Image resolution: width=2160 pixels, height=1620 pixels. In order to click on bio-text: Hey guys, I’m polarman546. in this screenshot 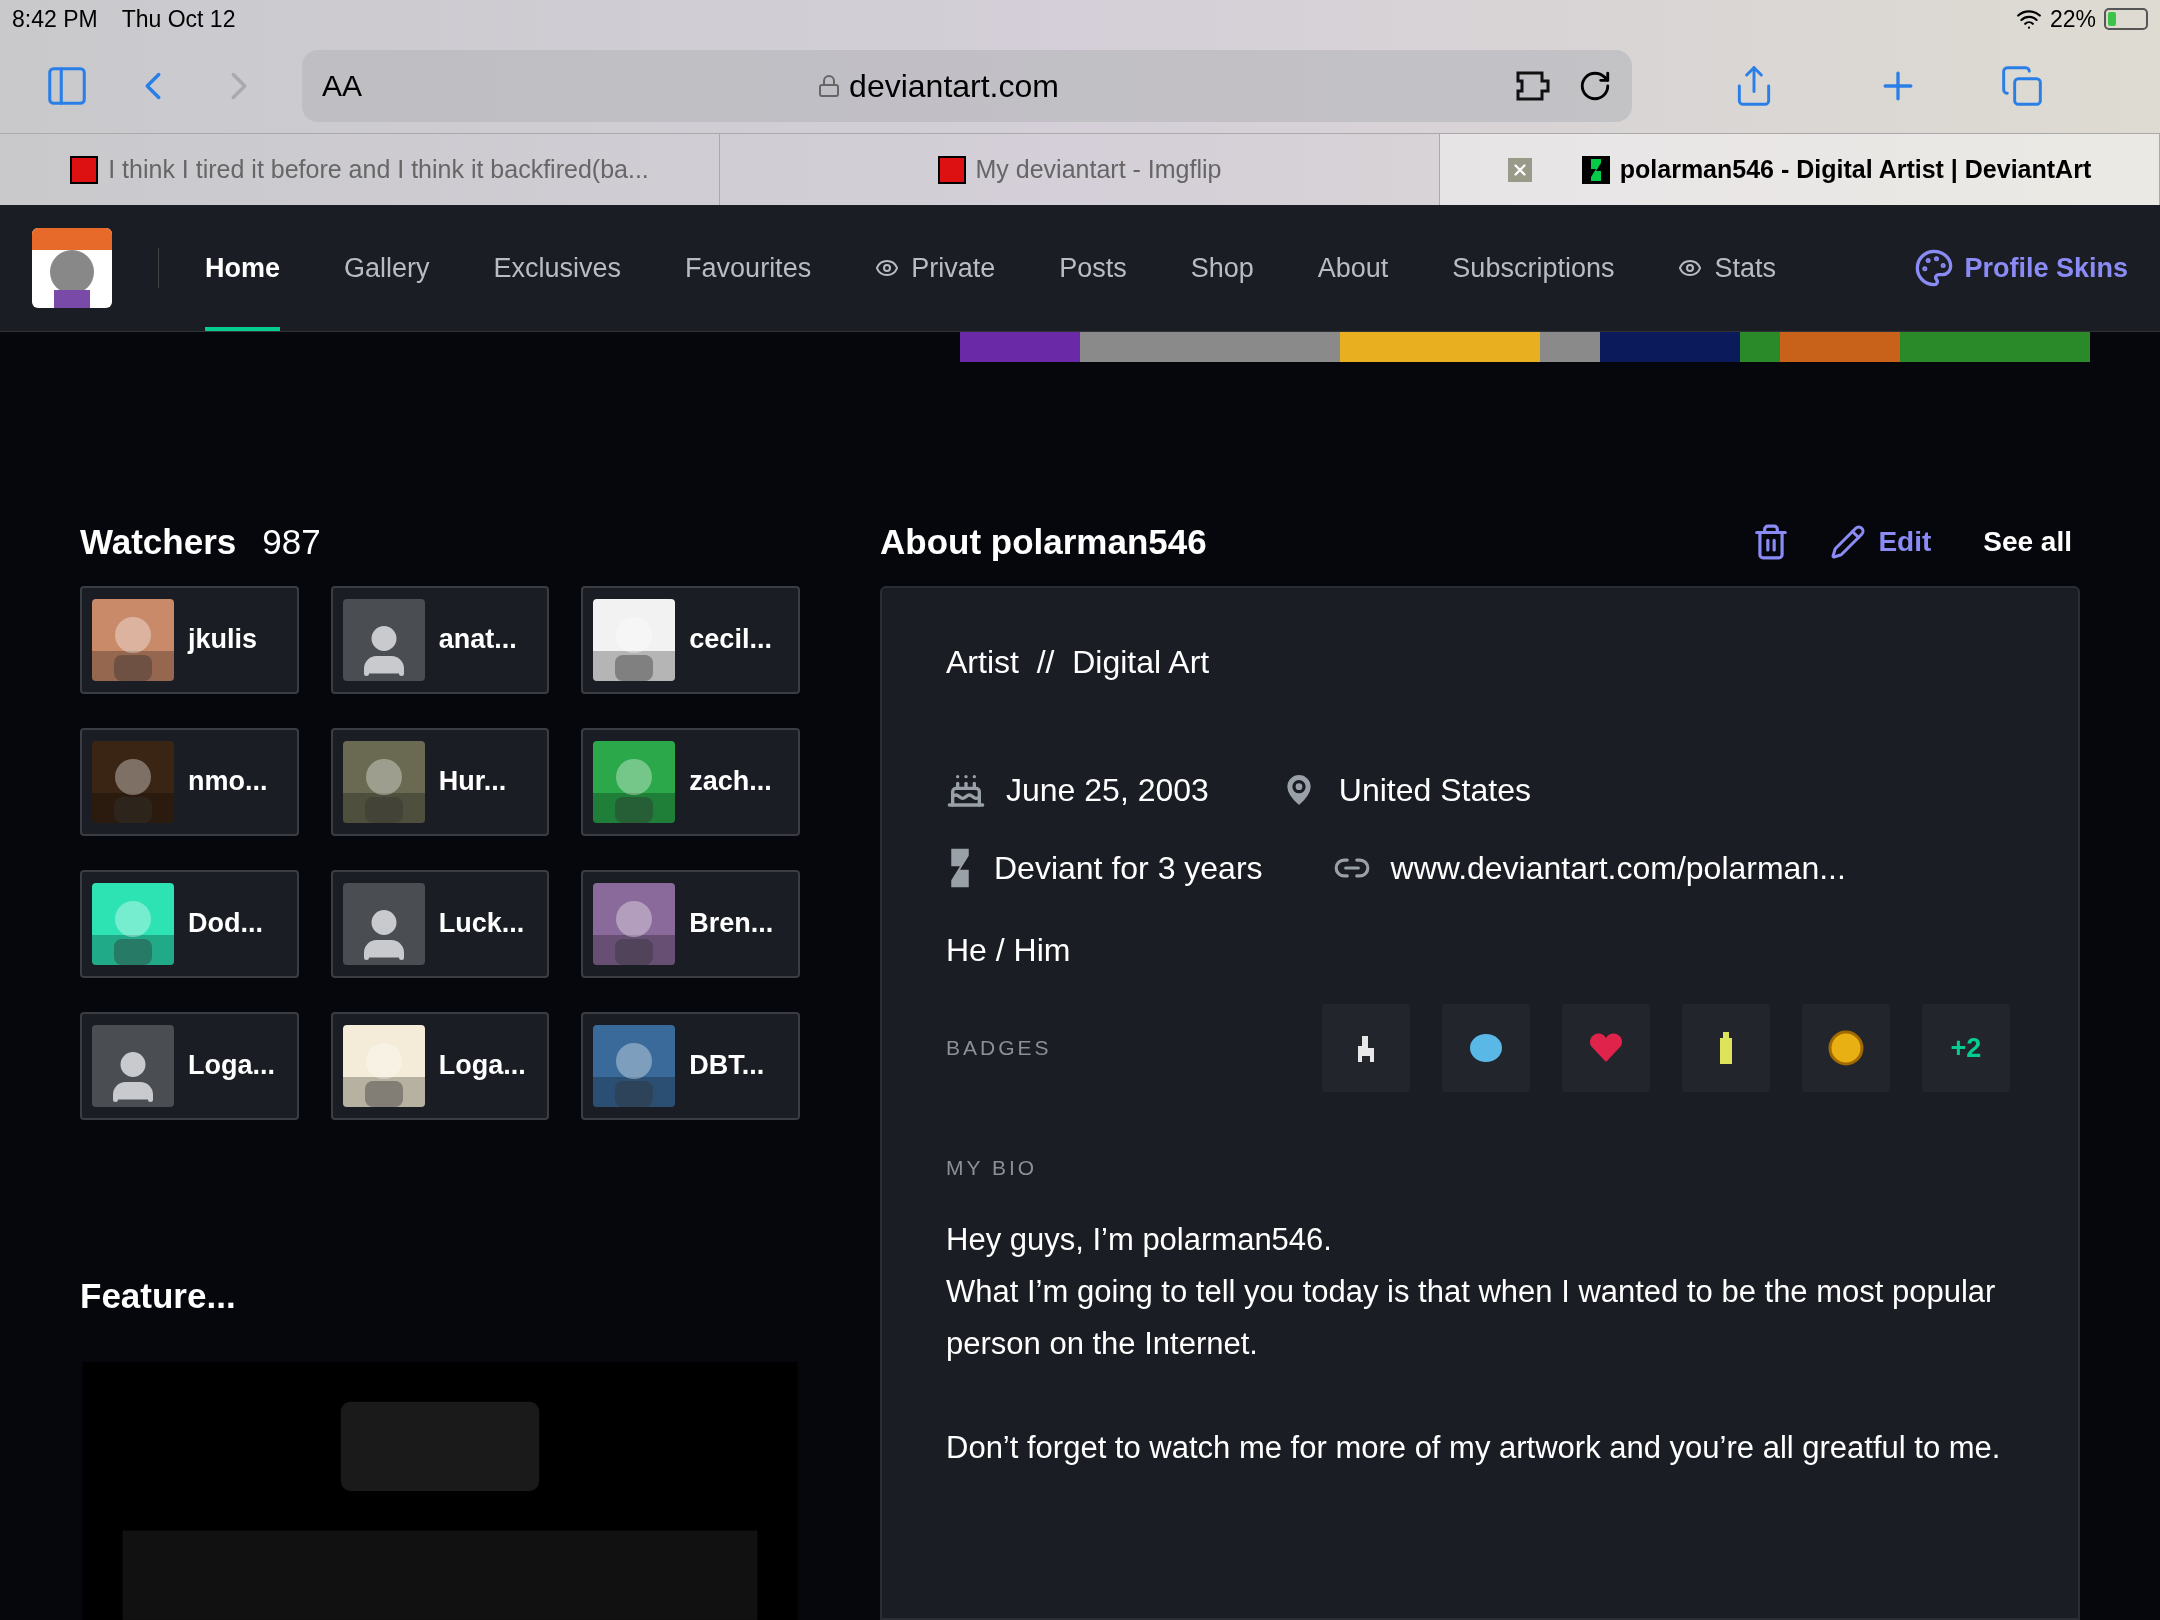, I will do `click(1139, 1239)`.